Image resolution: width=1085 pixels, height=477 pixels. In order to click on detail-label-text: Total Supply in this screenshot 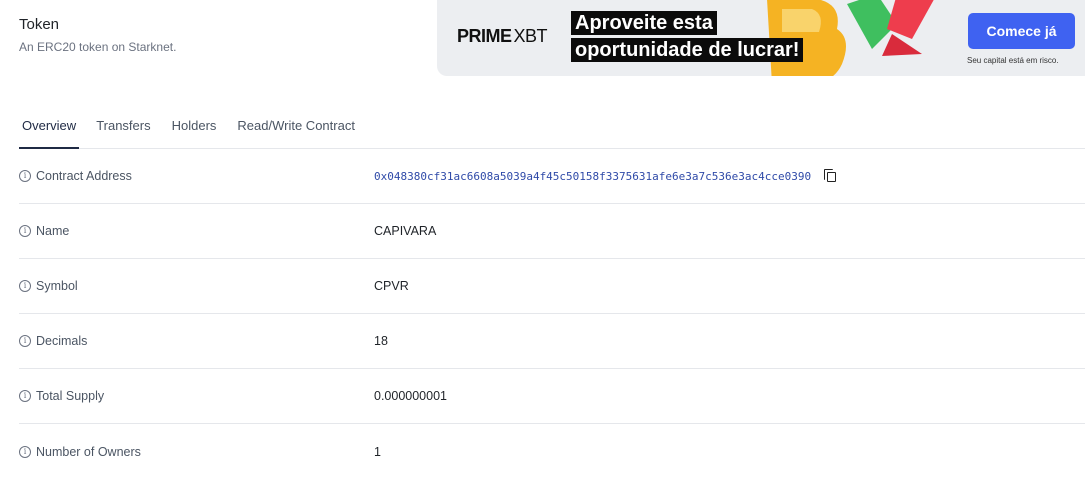, I will do `click(70, 396)`.